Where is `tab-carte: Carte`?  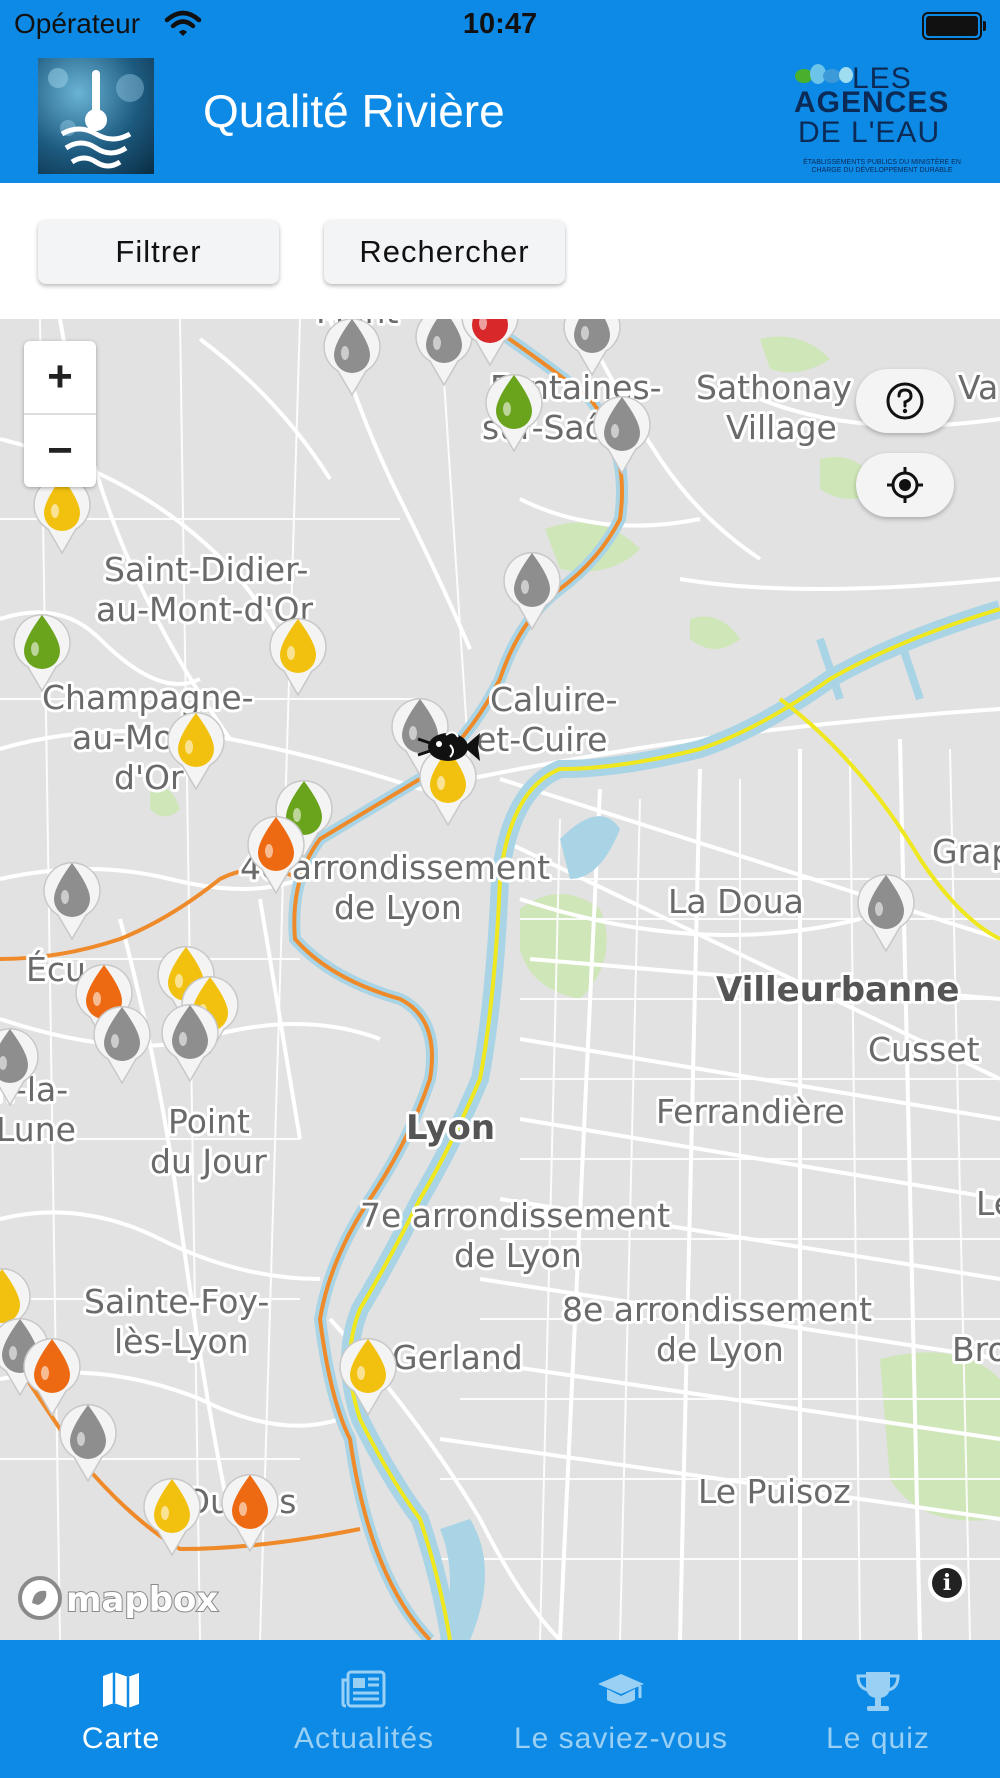
tab-carte: Carte is located at coordinates (121, 1709).